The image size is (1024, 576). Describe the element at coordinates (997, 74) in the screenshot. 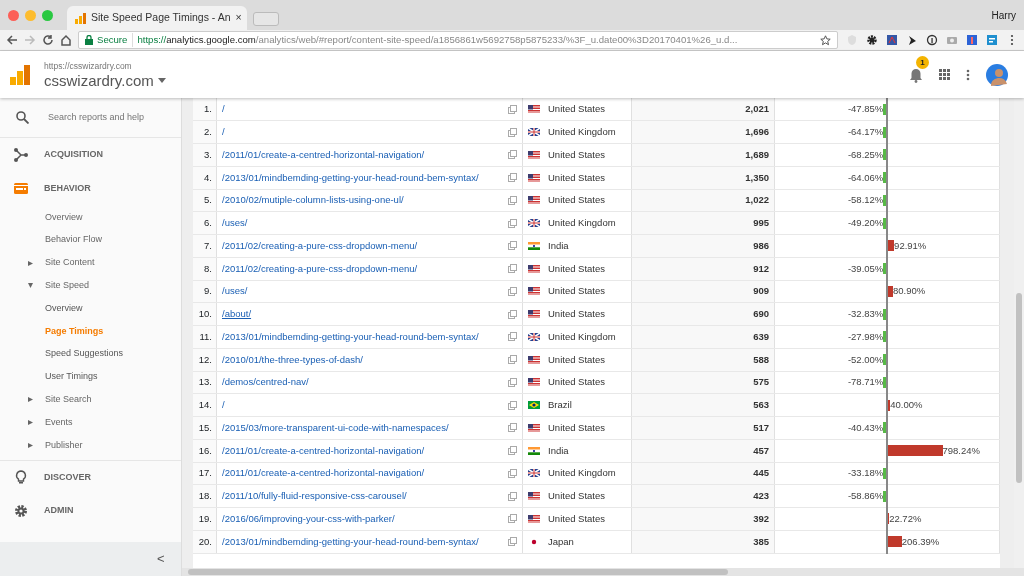

I see `avatar-icon` at that location.